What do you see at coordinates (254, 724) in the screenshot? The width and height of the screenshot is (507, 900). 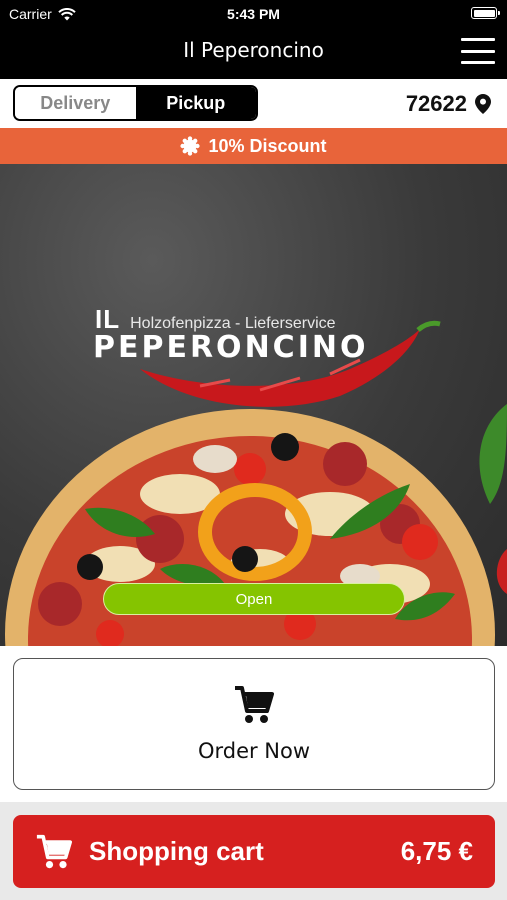 I see `order-now-button: Order Now` at bounding box center [254, 724].